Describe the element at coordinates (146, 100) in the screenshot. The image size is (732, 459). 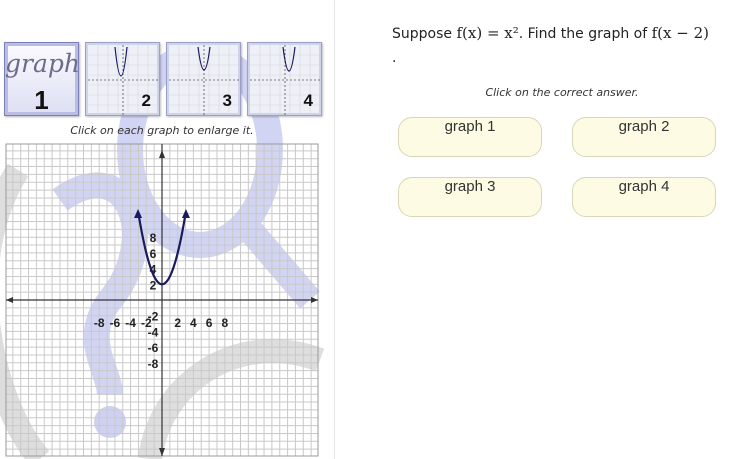
I see `thumbnail-number: 2` at that location.